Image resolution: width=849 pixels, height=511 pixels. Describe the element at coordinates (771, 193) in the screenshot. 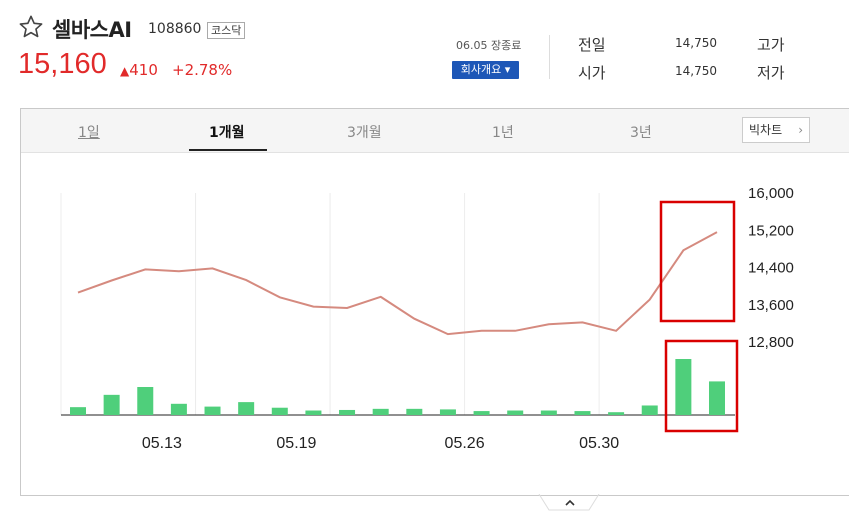

I see `y-tick-label: 16,000` at that location.